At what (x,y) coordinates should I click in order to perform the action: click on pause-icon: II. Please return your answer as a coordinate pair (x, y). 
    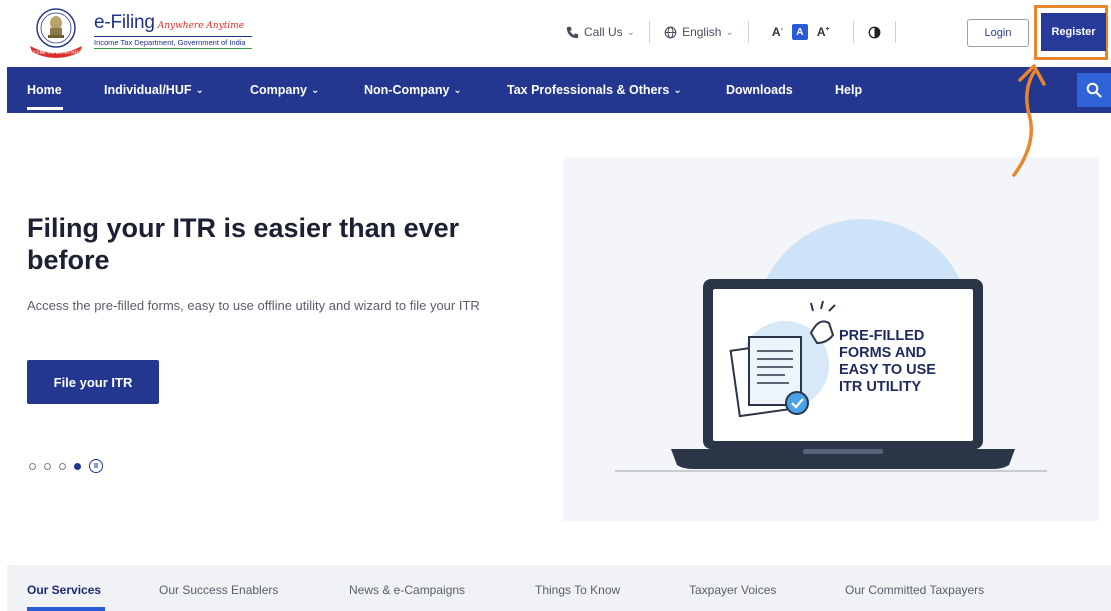
    Looking at the image, I should click on (96, 466).